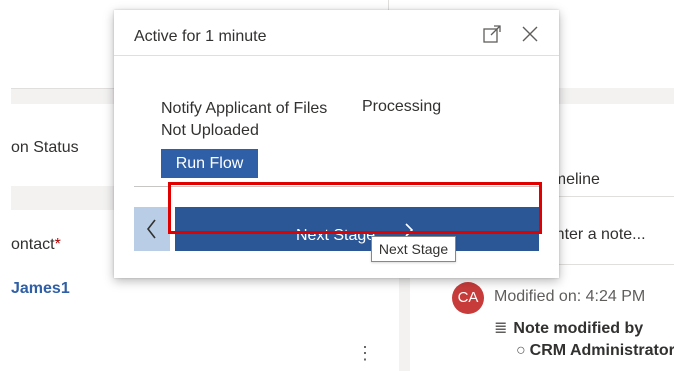 The image size is (674, 371). Describe the element at coordinates (365, 353) in the screenshot. I see `more-options-icon: ⋮` at that location.